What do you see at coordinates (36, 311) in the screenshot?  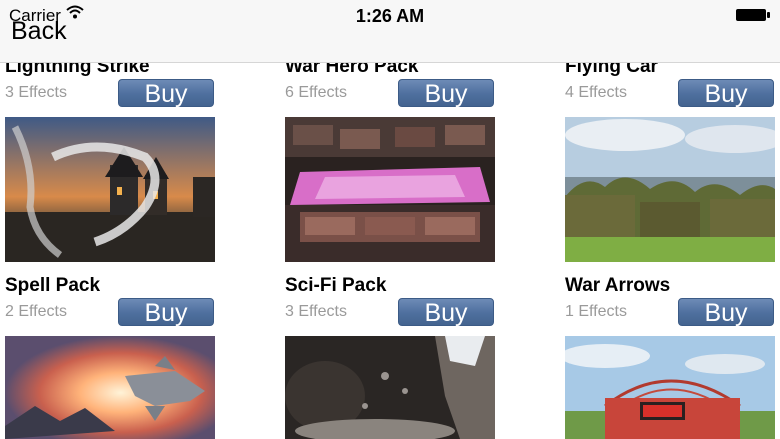 I see `pack-effects-count: 2 Effects` at bounding box center [36, 311].